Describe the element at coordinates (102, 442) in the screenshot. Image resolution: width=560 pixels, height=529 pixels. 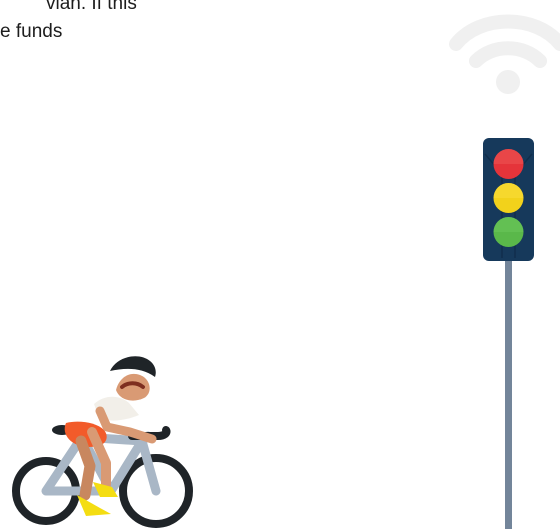
I see `cyclist-icon` at that location.